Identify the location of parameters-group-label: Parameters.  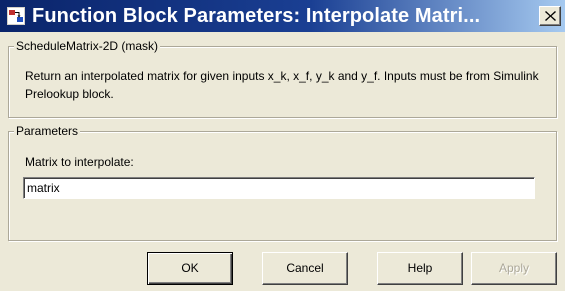
(47, 131).